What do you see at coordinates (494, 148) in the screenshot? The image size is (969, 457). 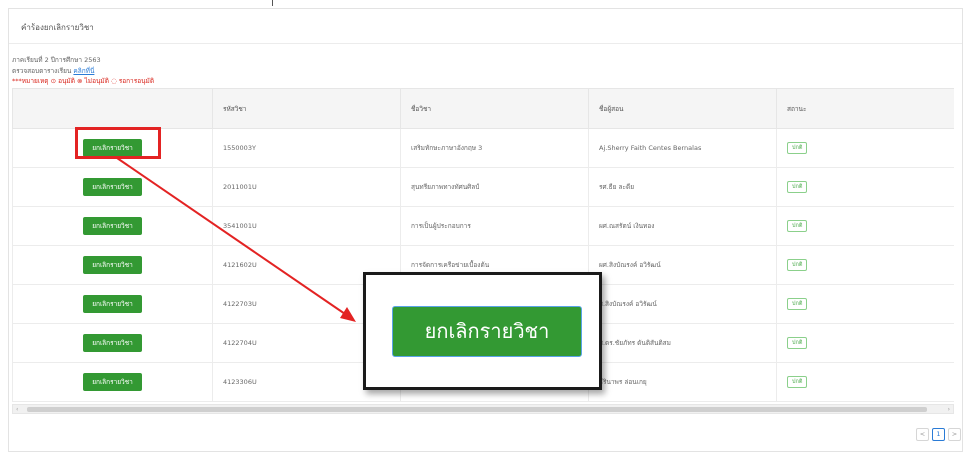 I see `course-name: เสริมทักษะภาษาอังกฤษ 3` at bounding box center [494, 148].